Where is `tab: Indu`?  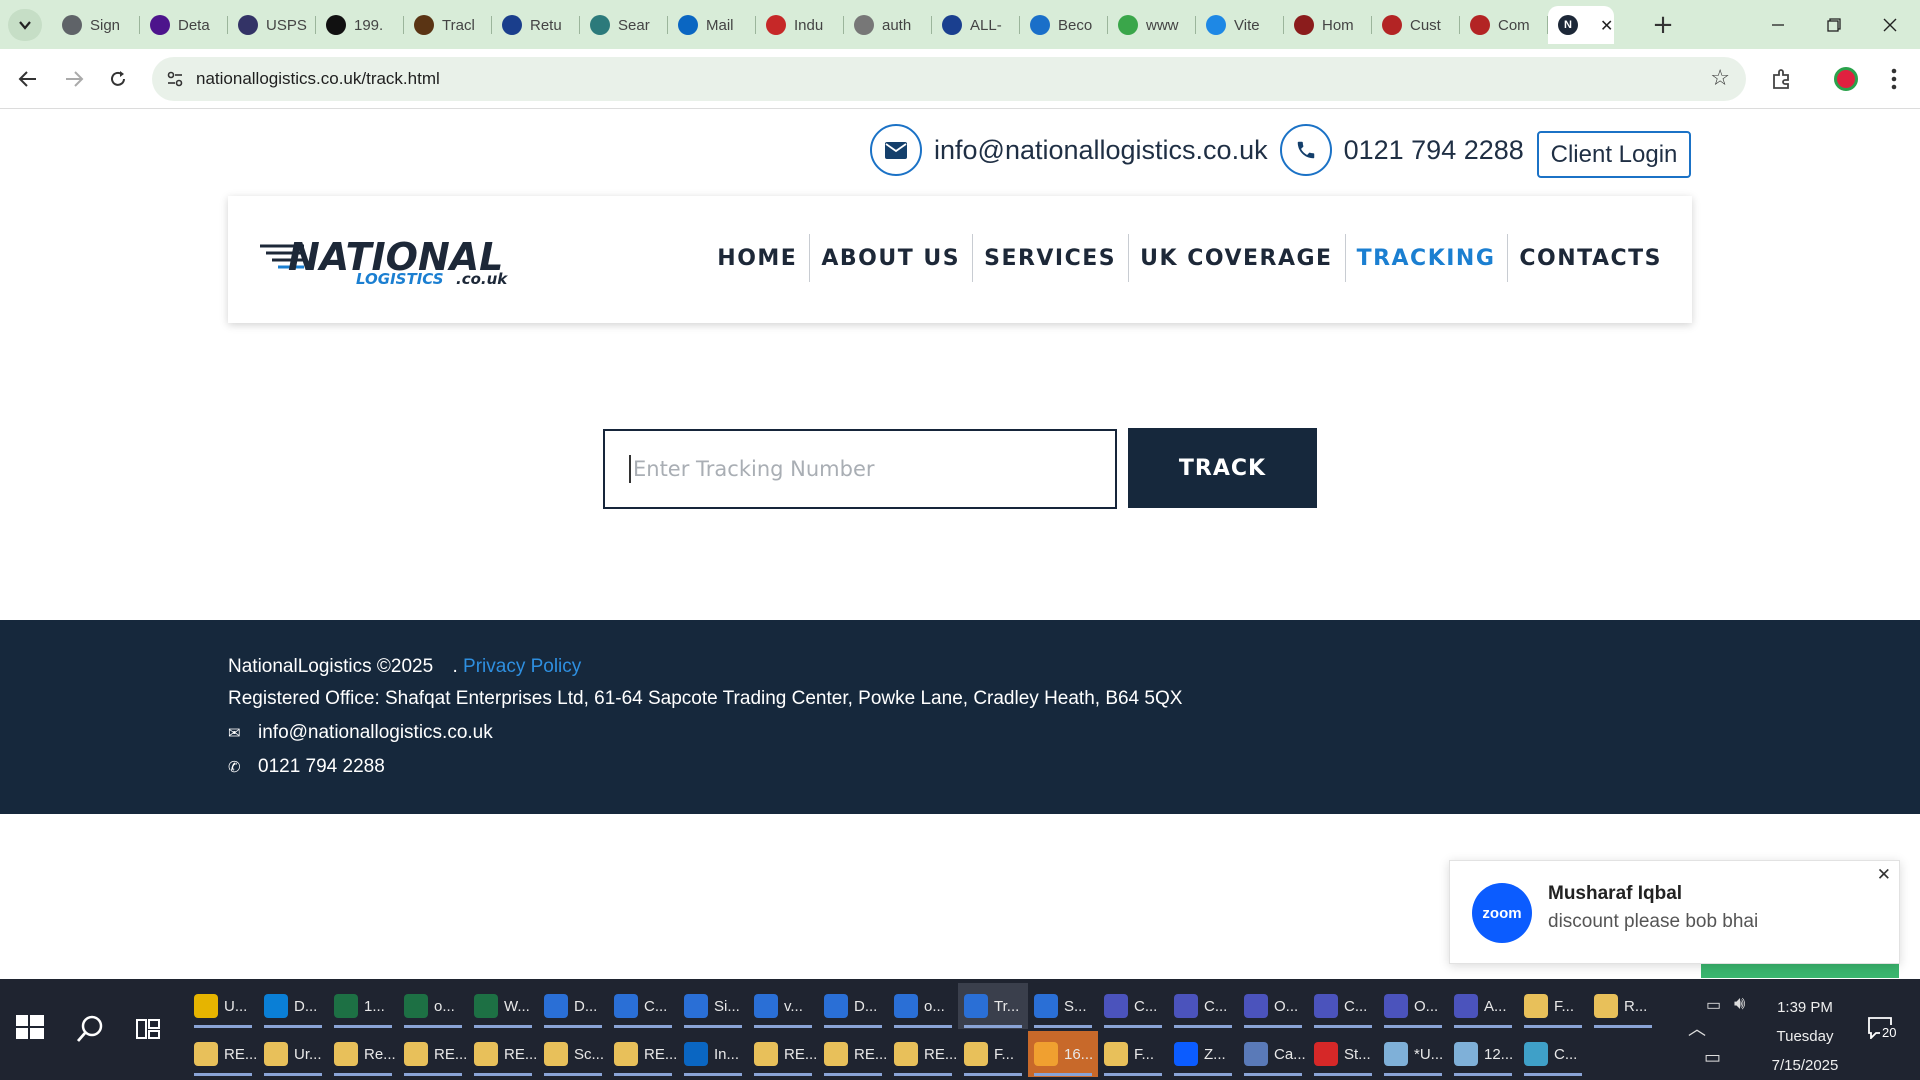 tab: Indu is located at coordinates (800, 25).